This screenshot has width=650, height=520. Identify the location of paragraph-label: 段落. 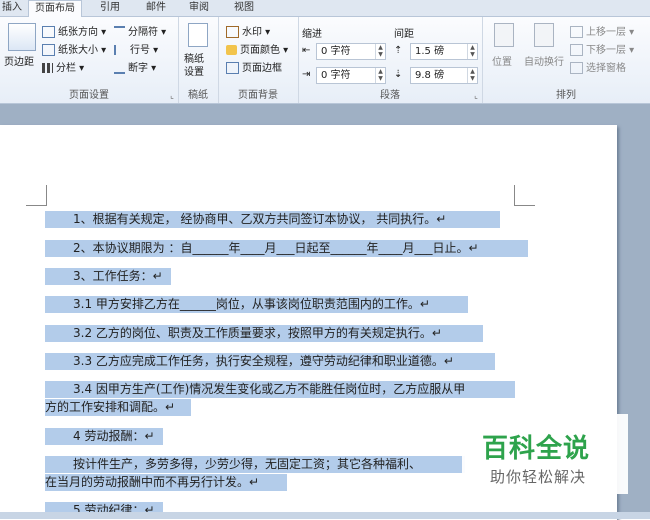
(390, 95).